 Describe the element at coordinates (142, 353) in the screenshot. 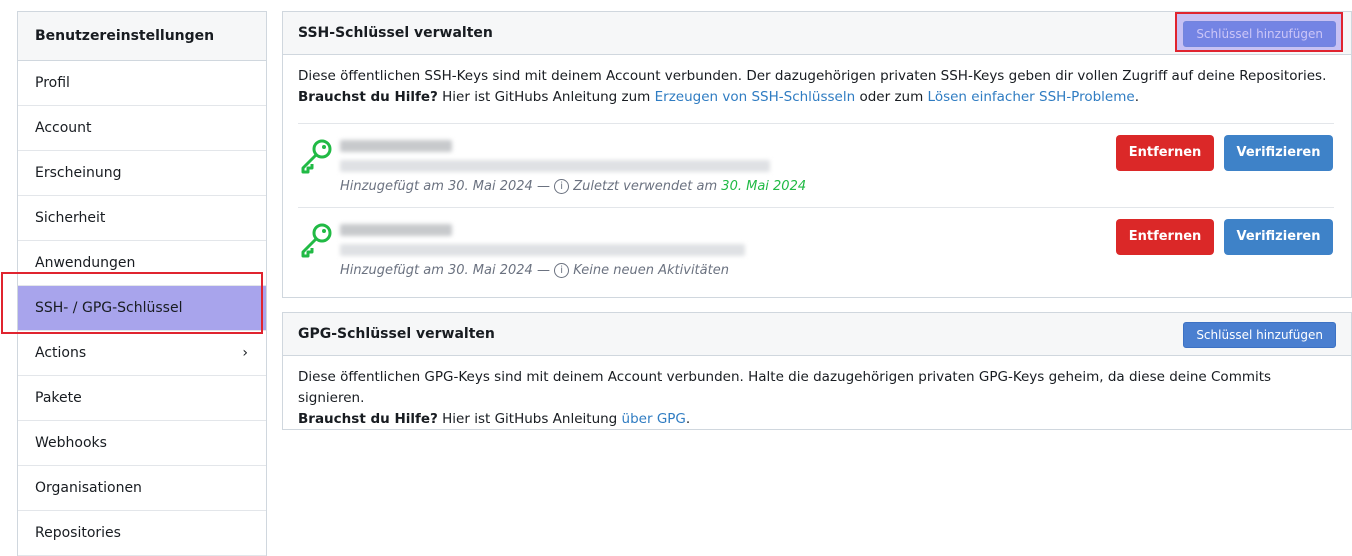

I see `sidebar-item-actions: Actions ›` at that location.